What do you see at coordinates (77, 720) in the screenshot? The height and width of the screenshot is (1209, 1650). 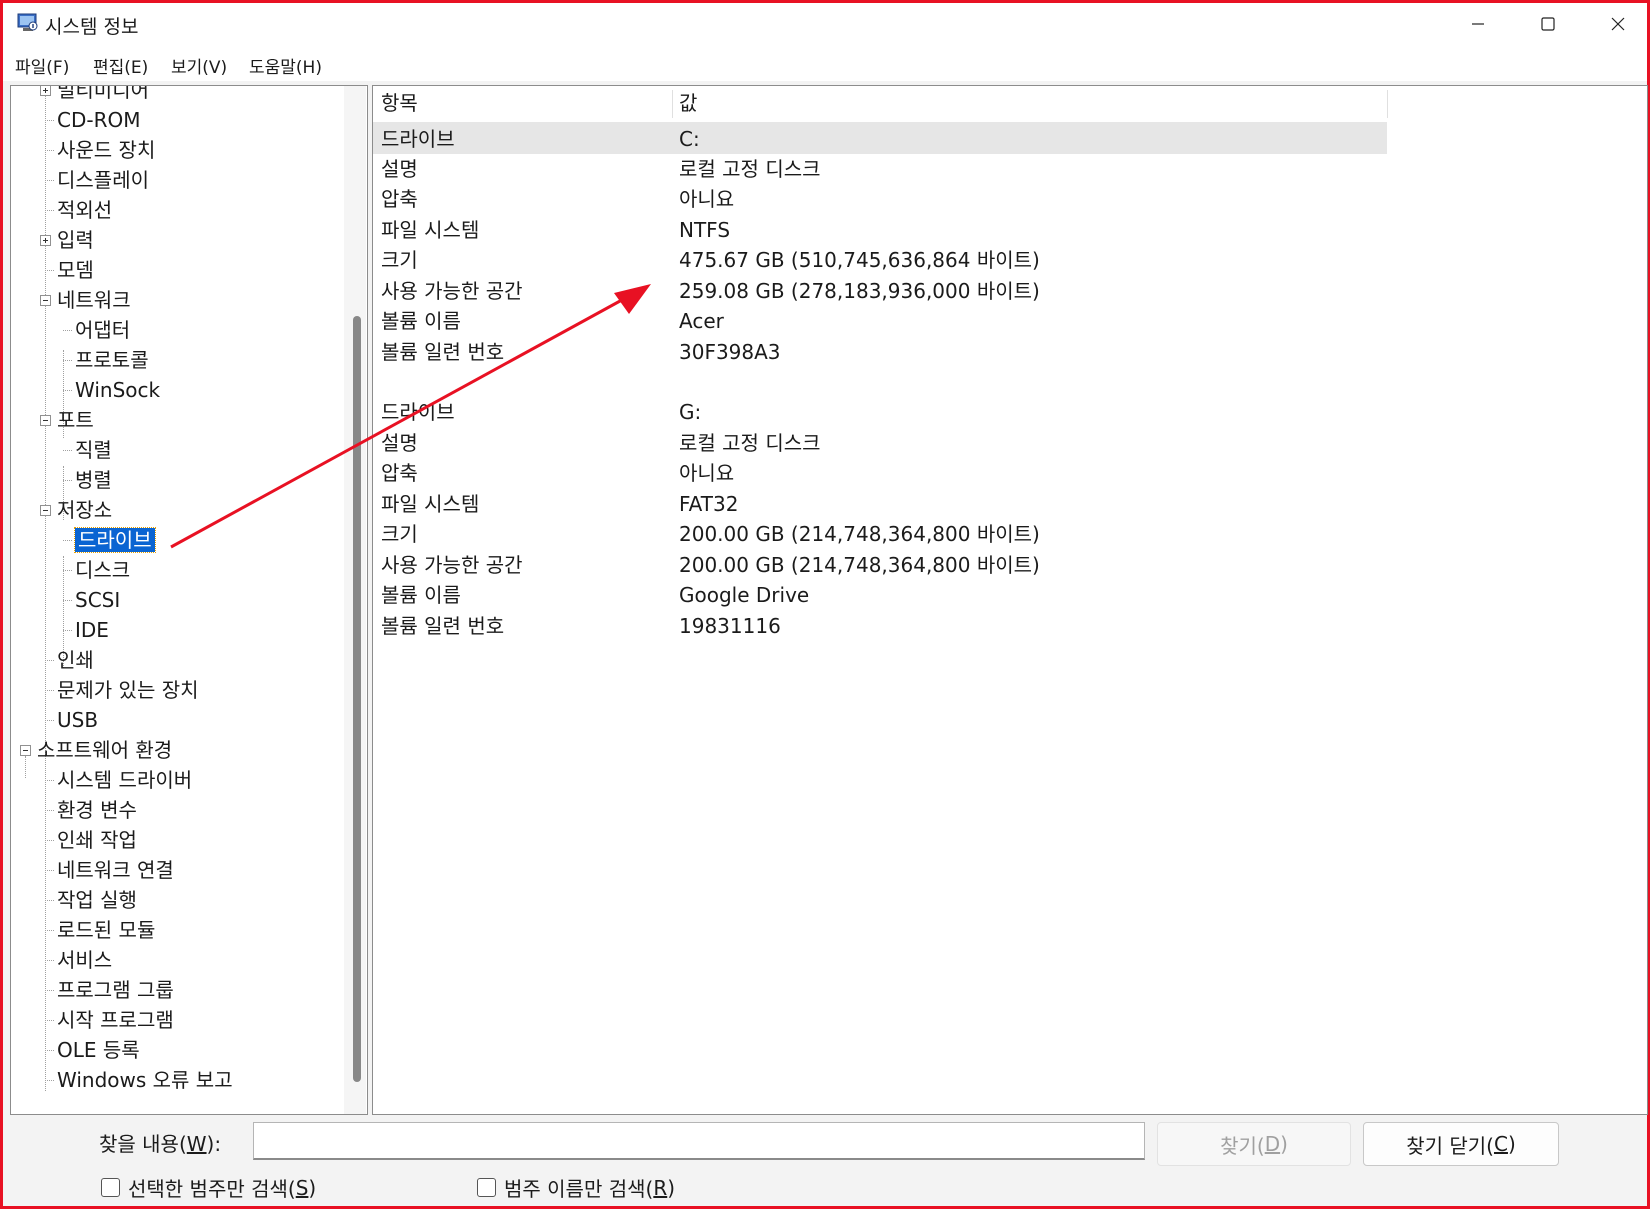 I see `tree-item: USB` at bounding box center [77, 720].